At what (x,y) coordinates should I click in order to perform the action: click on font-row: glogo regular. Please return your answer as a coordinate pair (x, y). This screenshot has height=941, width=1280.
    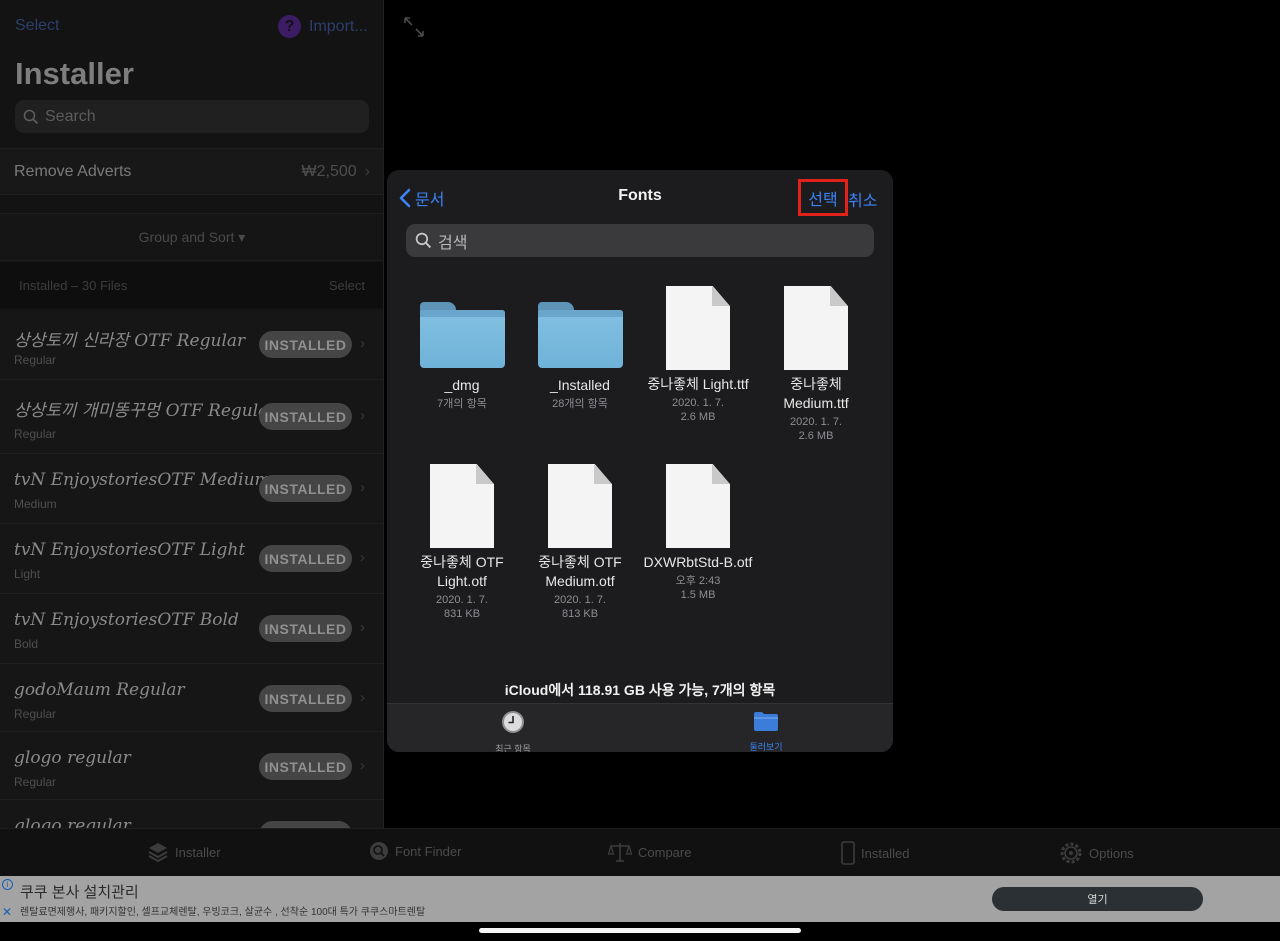
    Looking at the image, I should click on (191, 814).